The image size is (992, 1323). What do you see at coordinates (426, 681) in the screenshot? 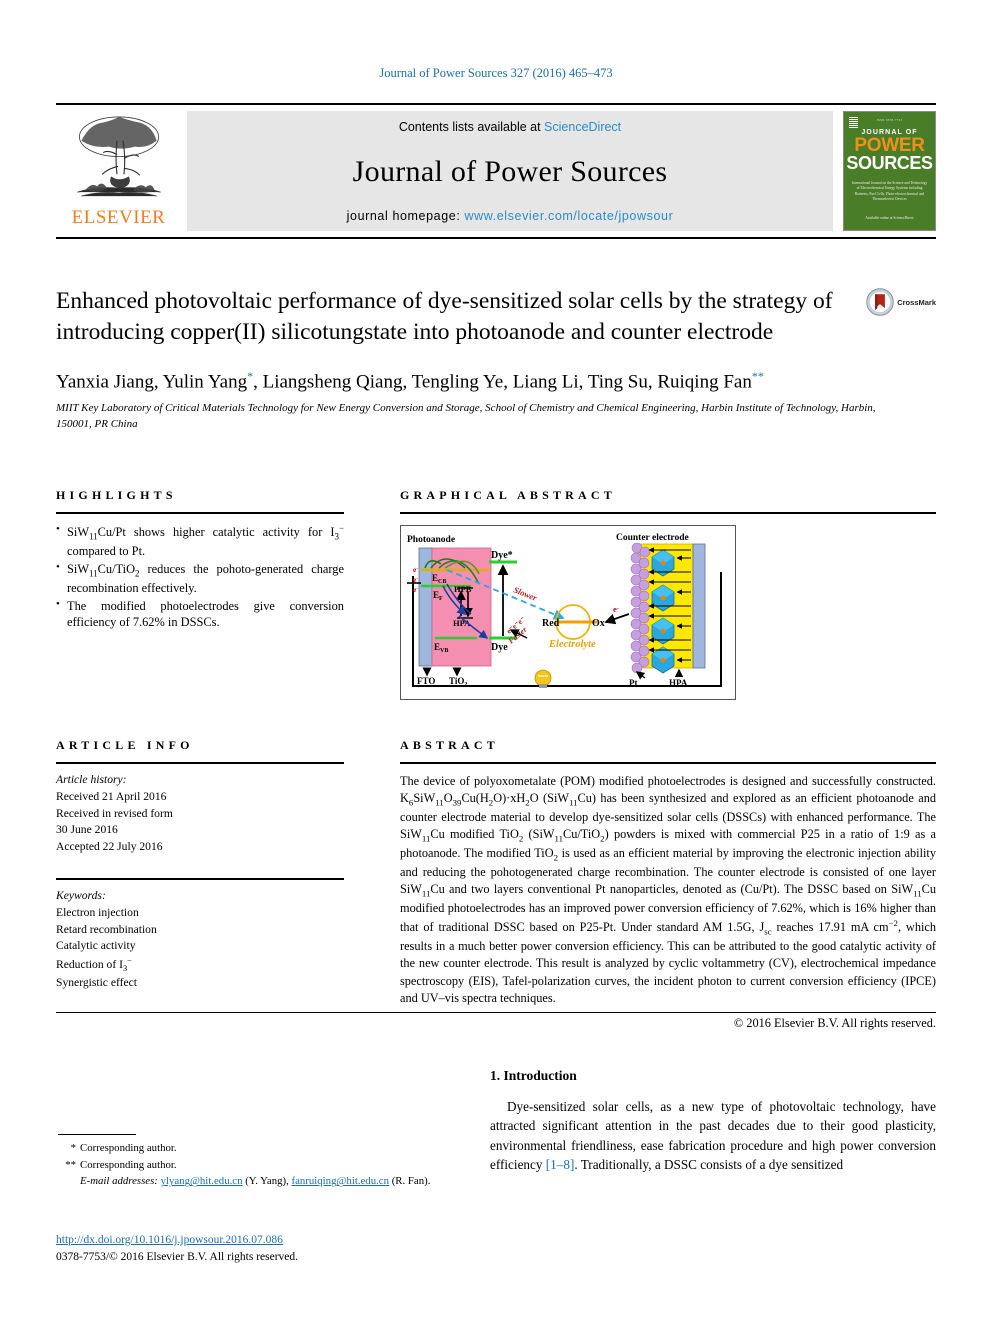
I see `svg-text: FTO` at bounding box center [426, 681].